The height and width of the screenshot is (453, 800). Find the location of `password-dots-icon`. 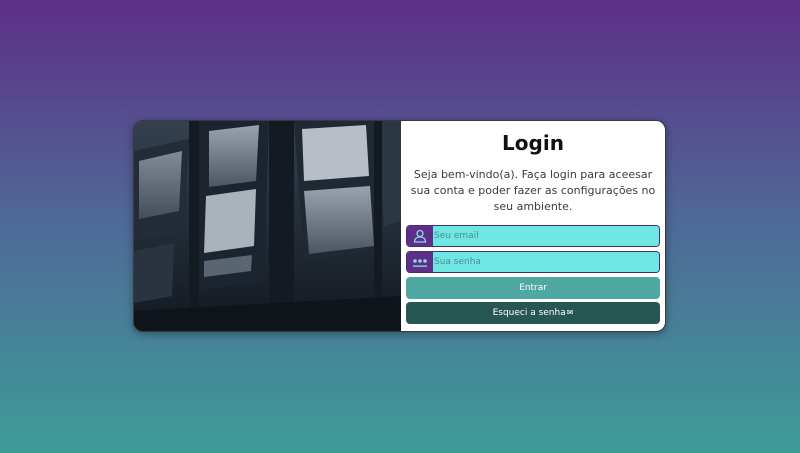

password-dots-icon is located at coordinates (420, 262).